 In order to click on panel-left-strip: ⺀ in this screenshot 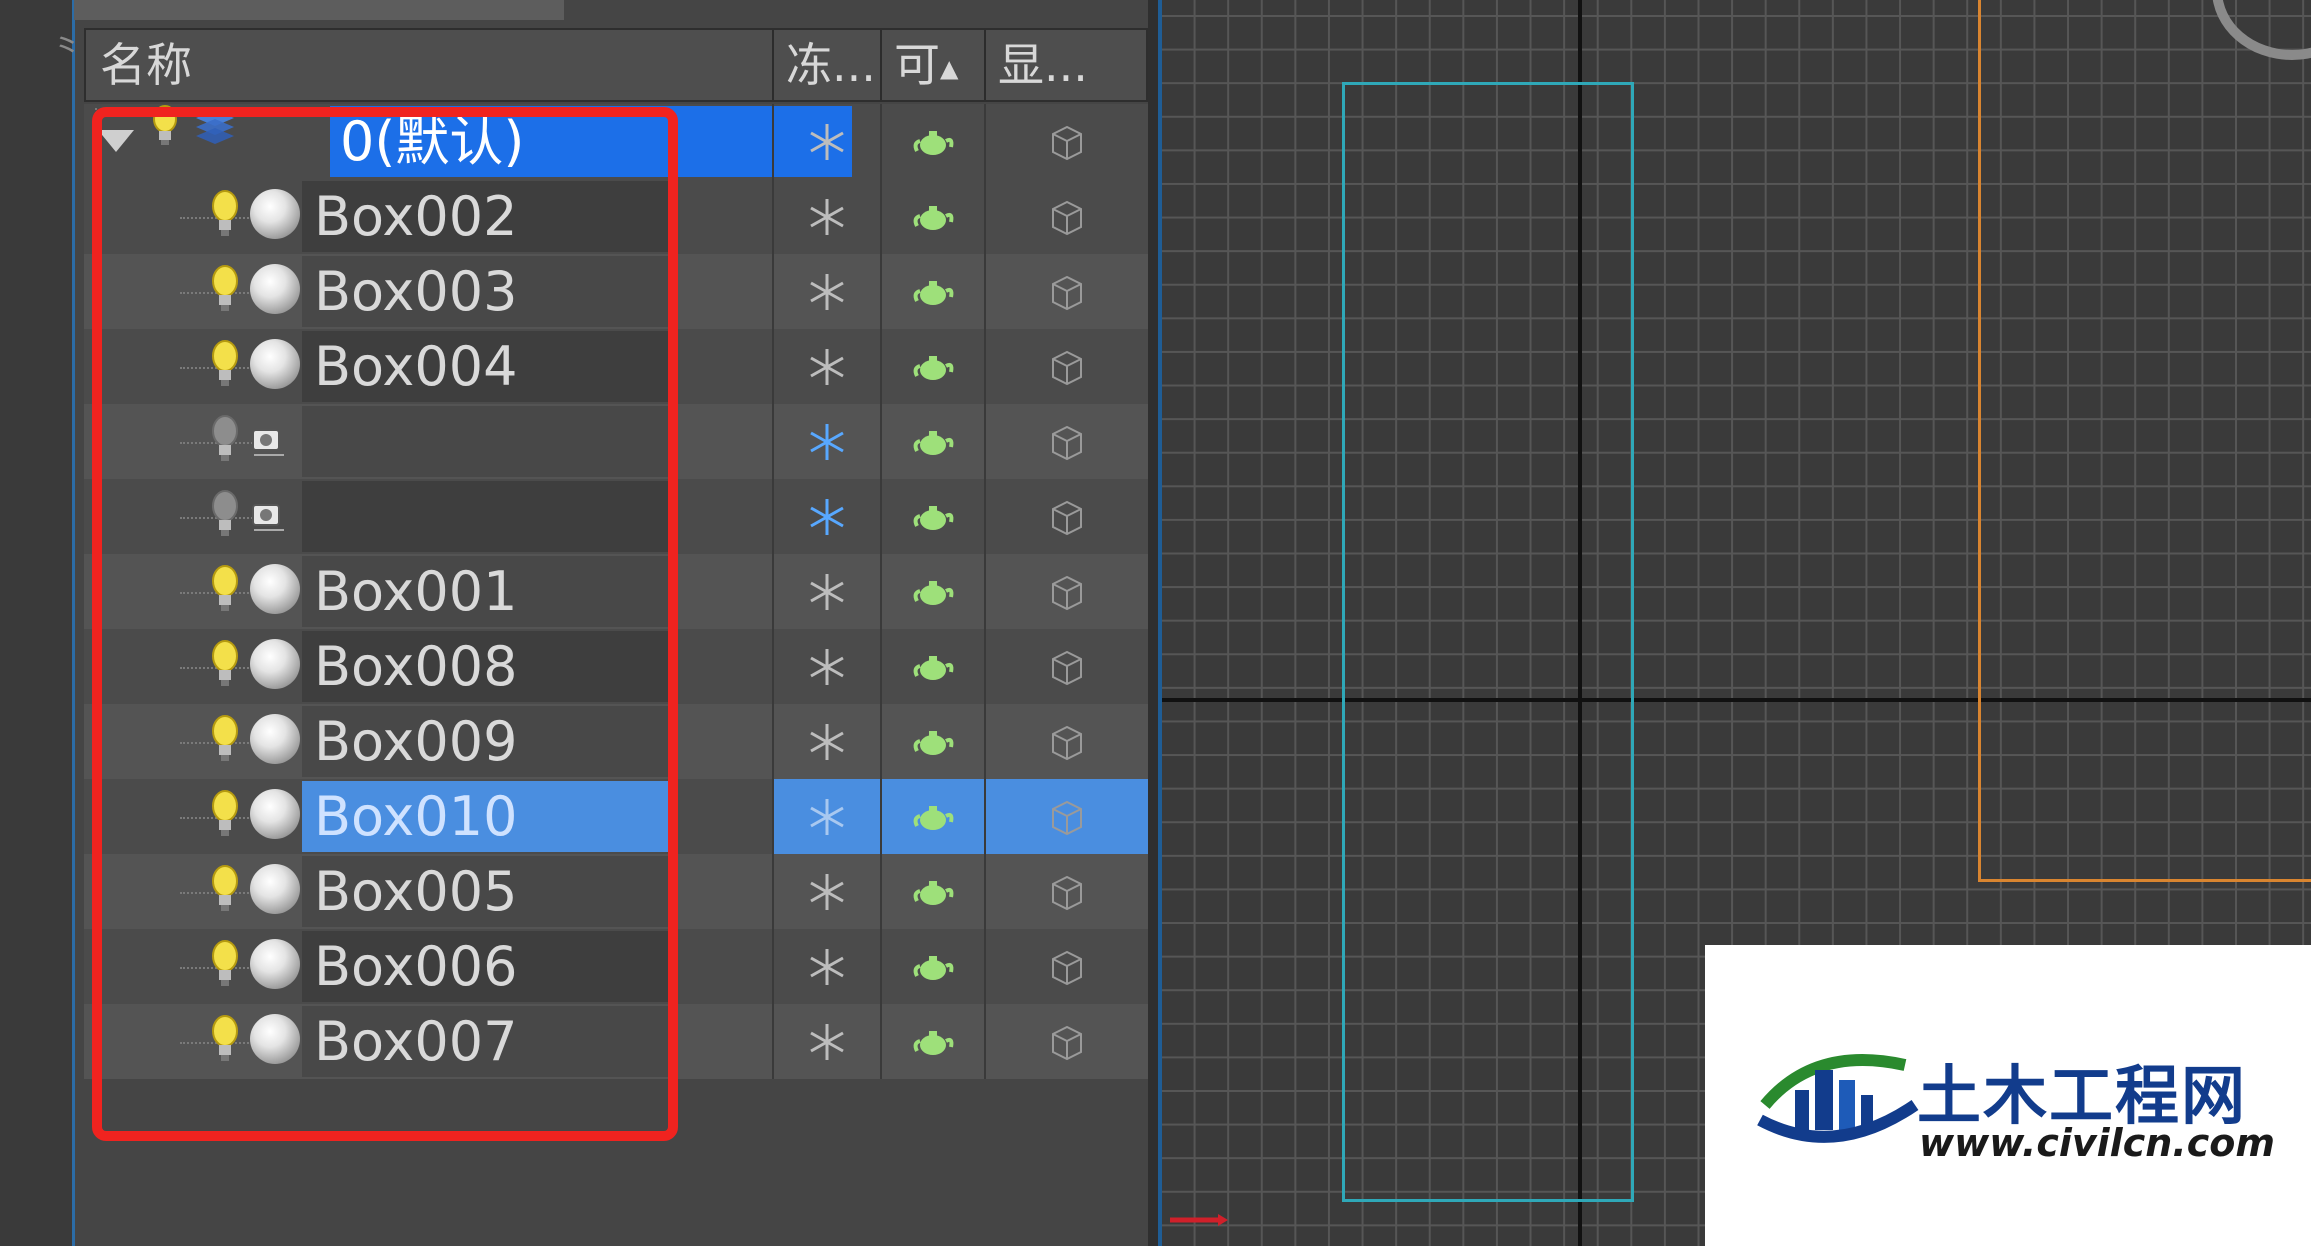, I will do `click(42, 623)`.